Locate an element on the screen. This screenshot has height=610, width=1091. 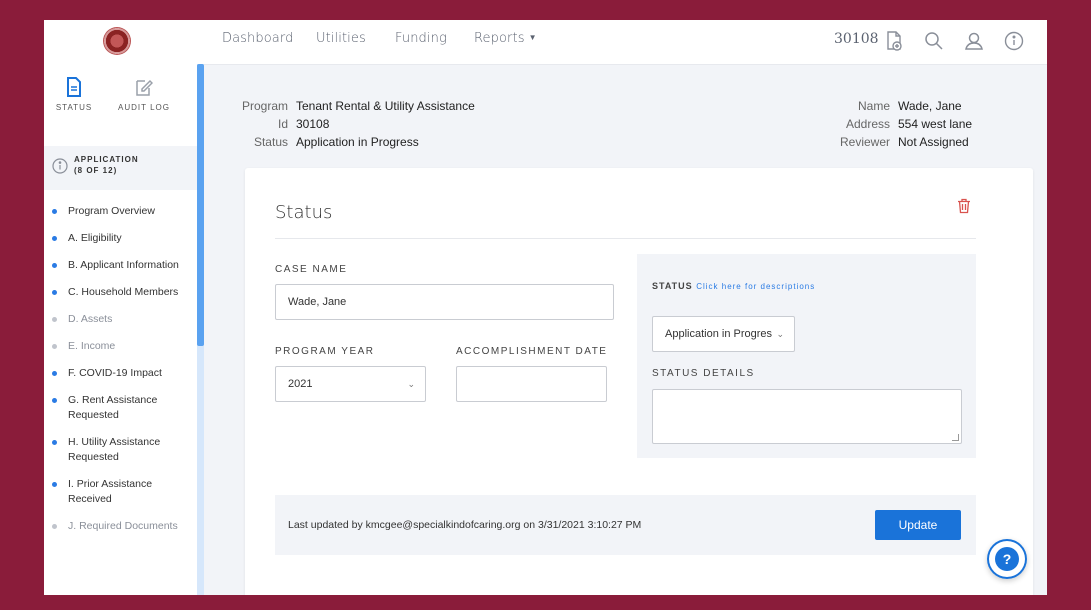
logo-area is located at coordinates (122, 42).